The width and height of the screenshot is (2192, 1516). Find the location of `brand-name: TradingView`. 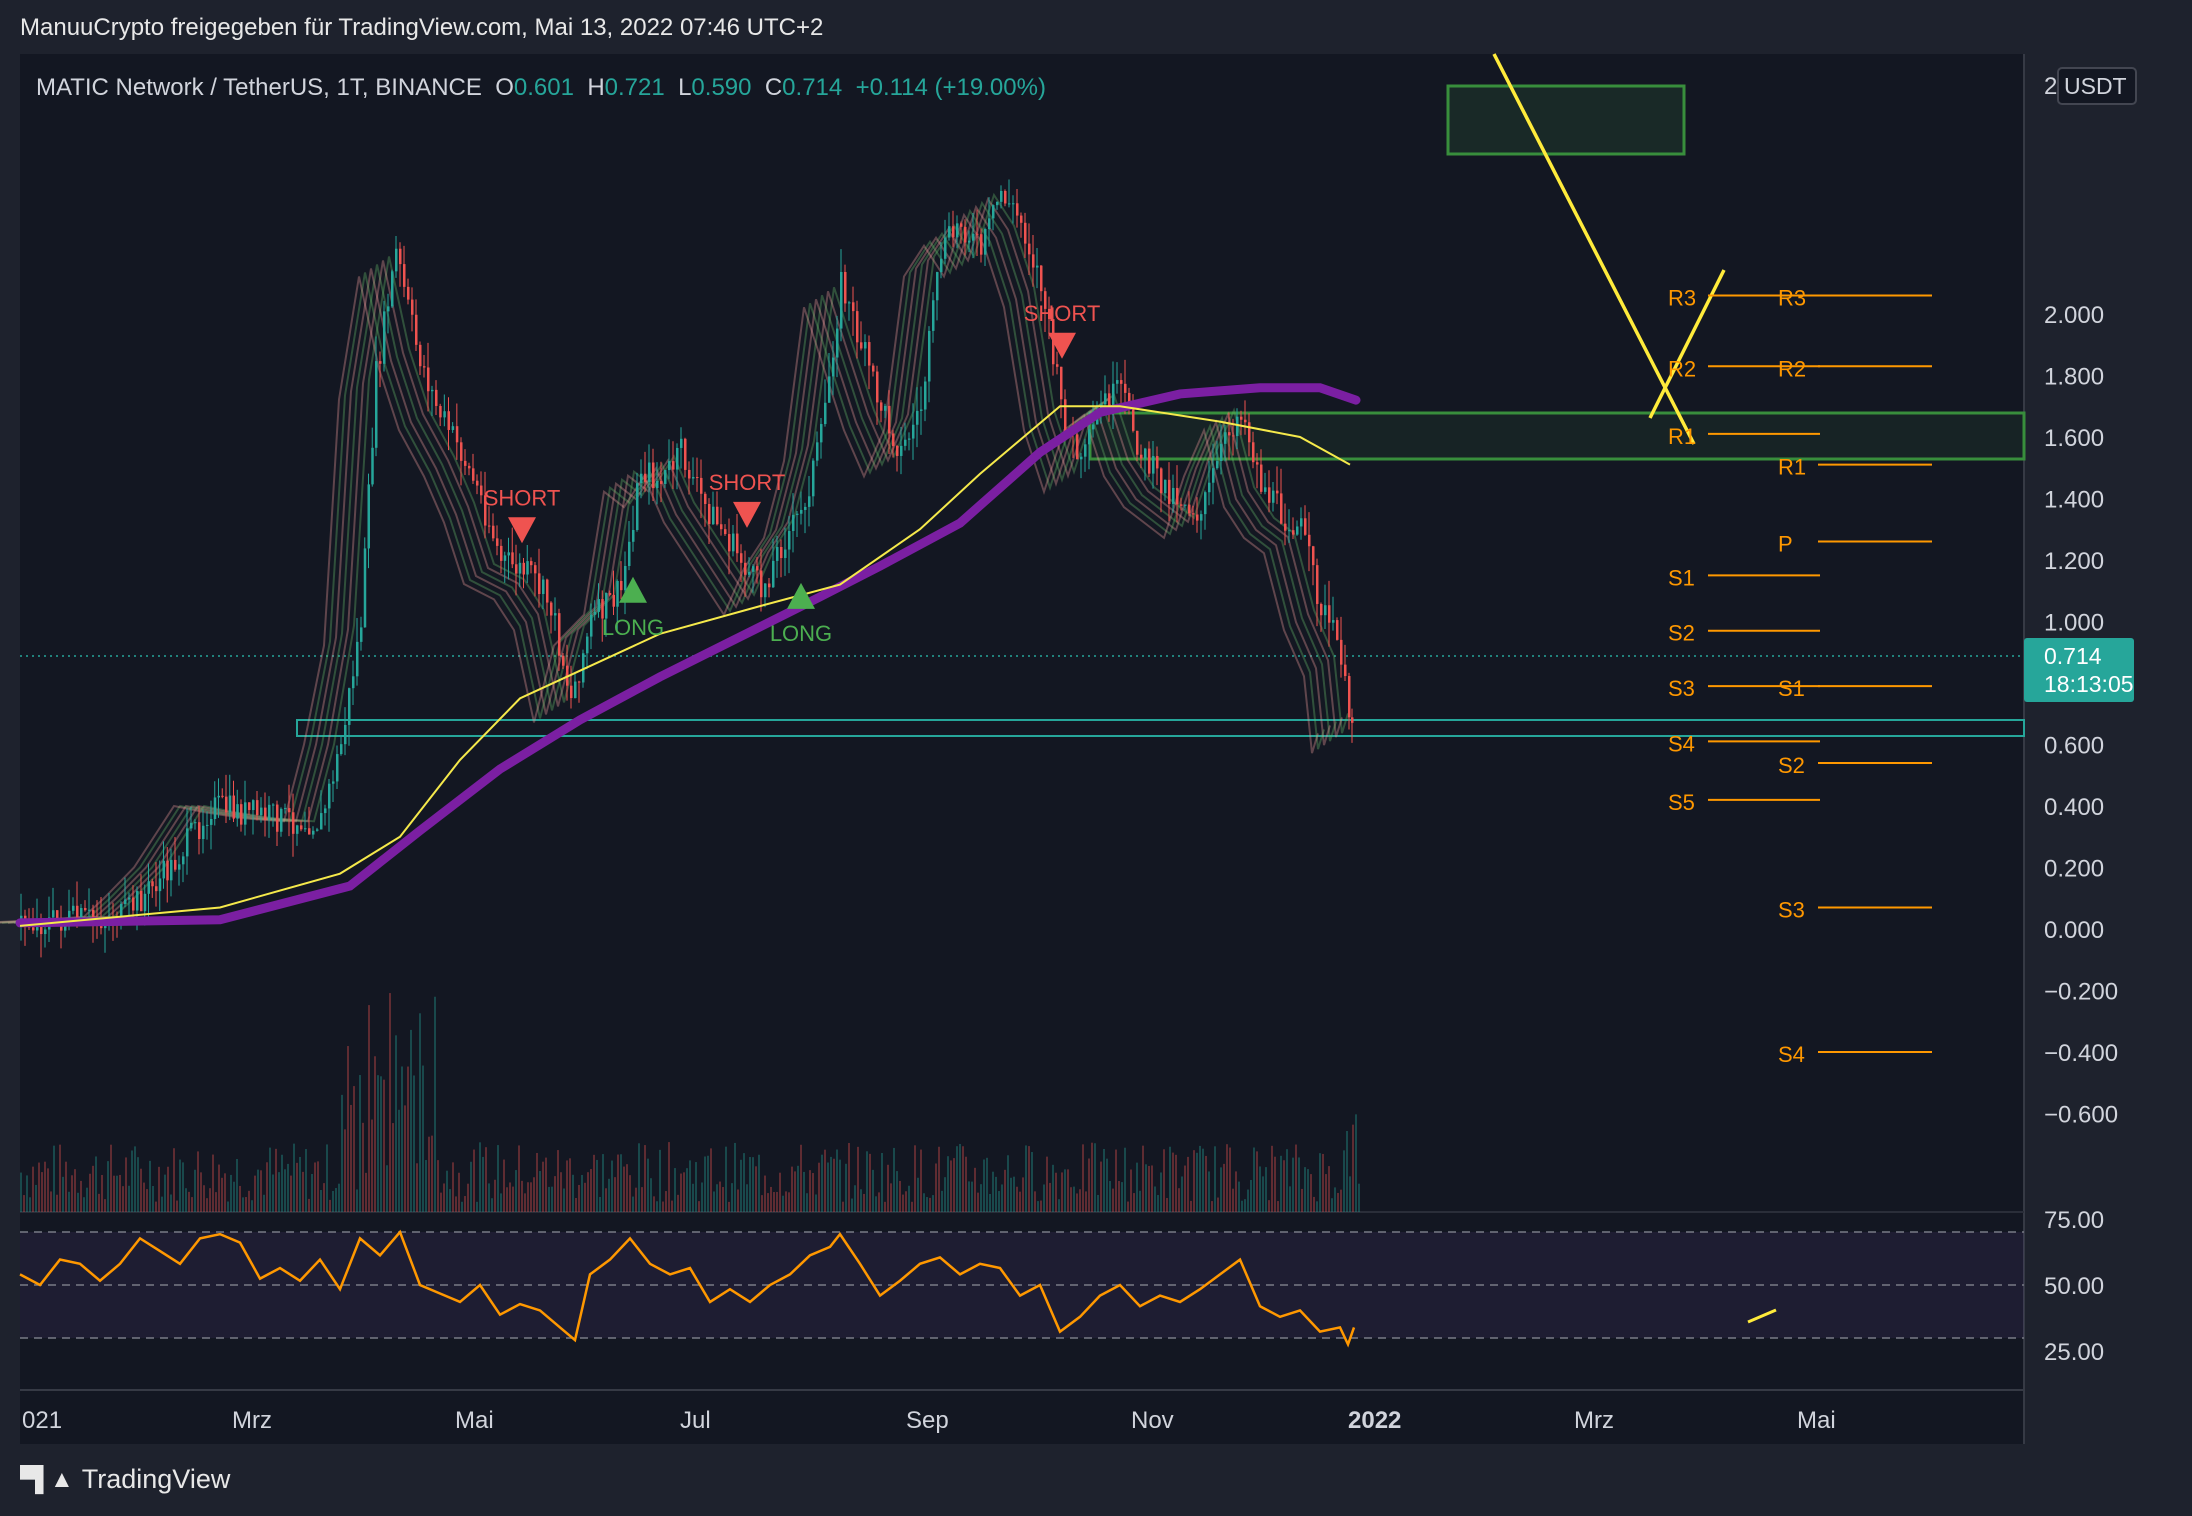

brand-name: TradingView is located at coordinates (156, 1479).